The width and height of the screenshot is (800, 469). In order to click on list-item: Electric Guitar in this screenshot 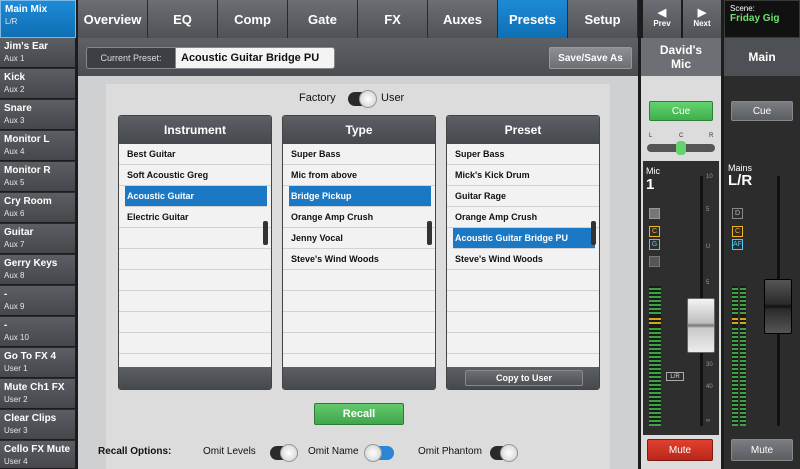, I will do `click(195, 217)`.